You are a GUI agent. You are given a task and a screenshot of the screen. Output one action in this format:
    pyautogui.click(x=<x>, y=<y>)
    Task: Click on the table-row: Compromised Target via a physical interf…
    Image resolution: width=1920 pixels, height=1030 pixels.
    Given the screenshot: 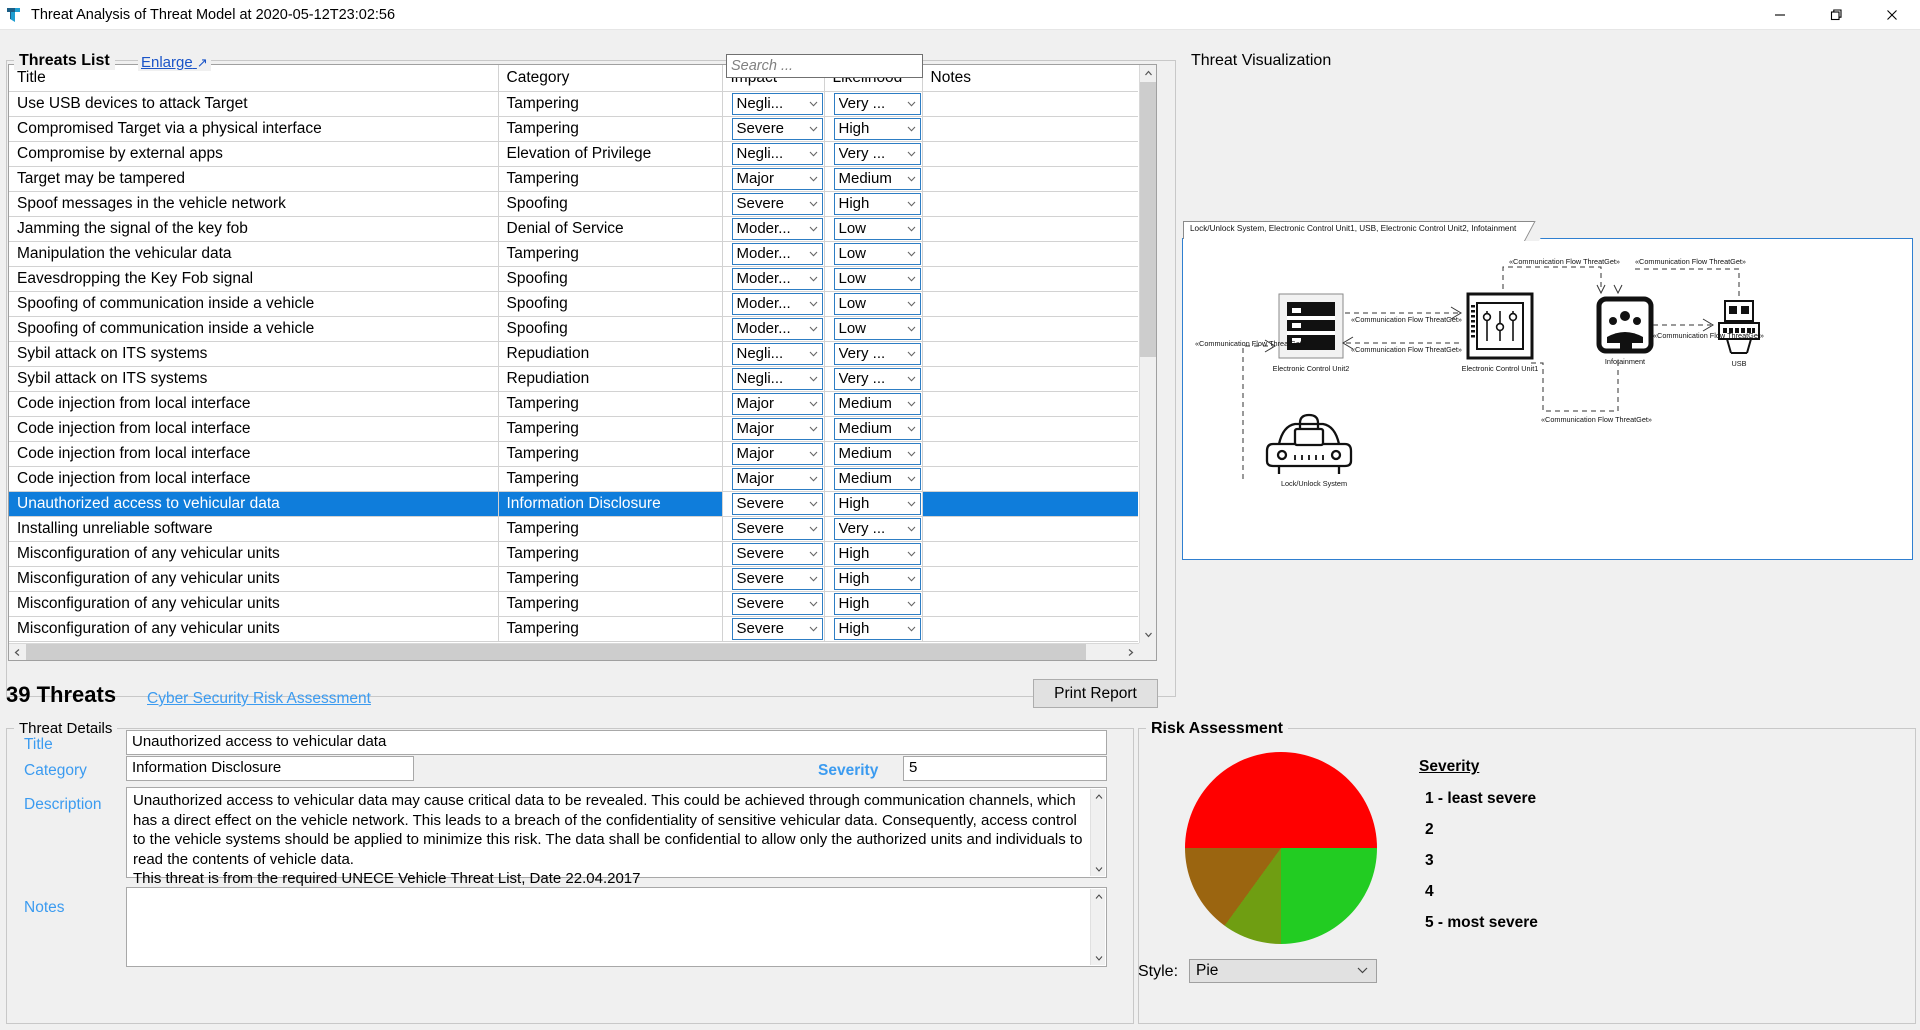 What is the action you would take?
    pyautogui.click(x=573, y=129)
    